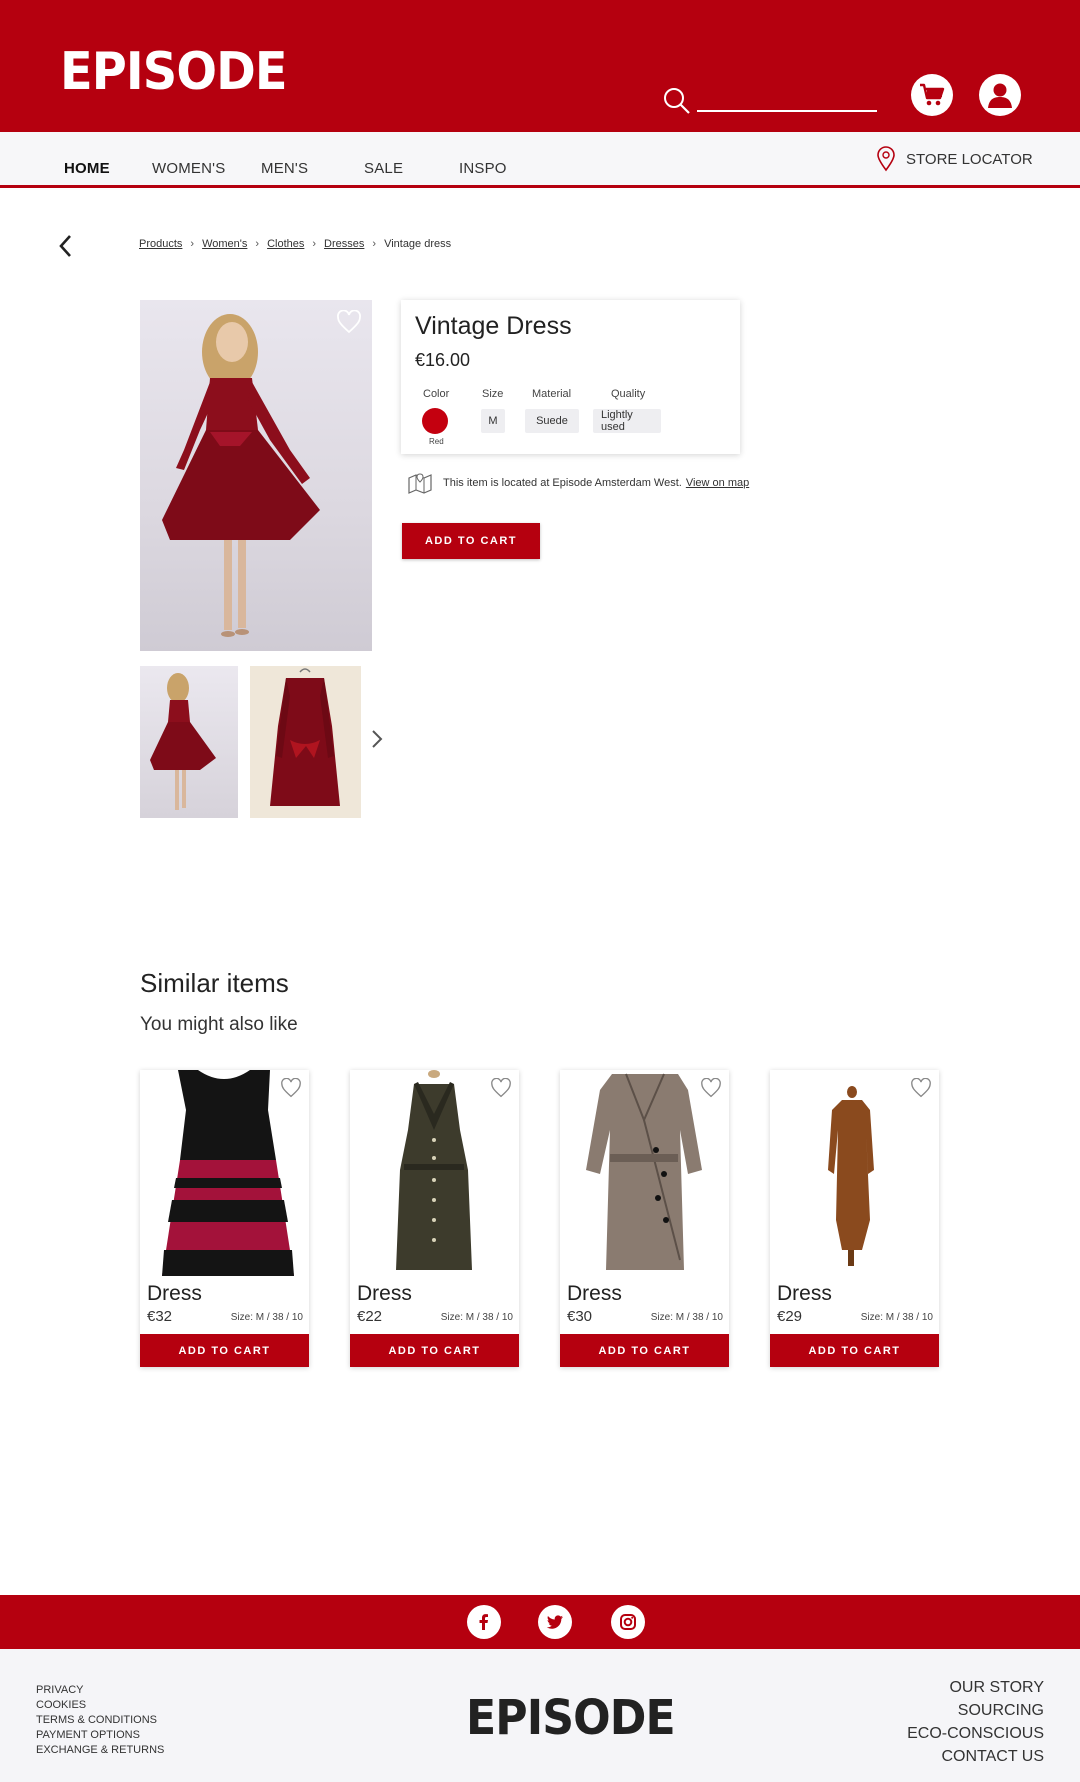  I want to click on footer-link-eco-conscious: ECO-CONSCIOUS, so click(975, 1733).